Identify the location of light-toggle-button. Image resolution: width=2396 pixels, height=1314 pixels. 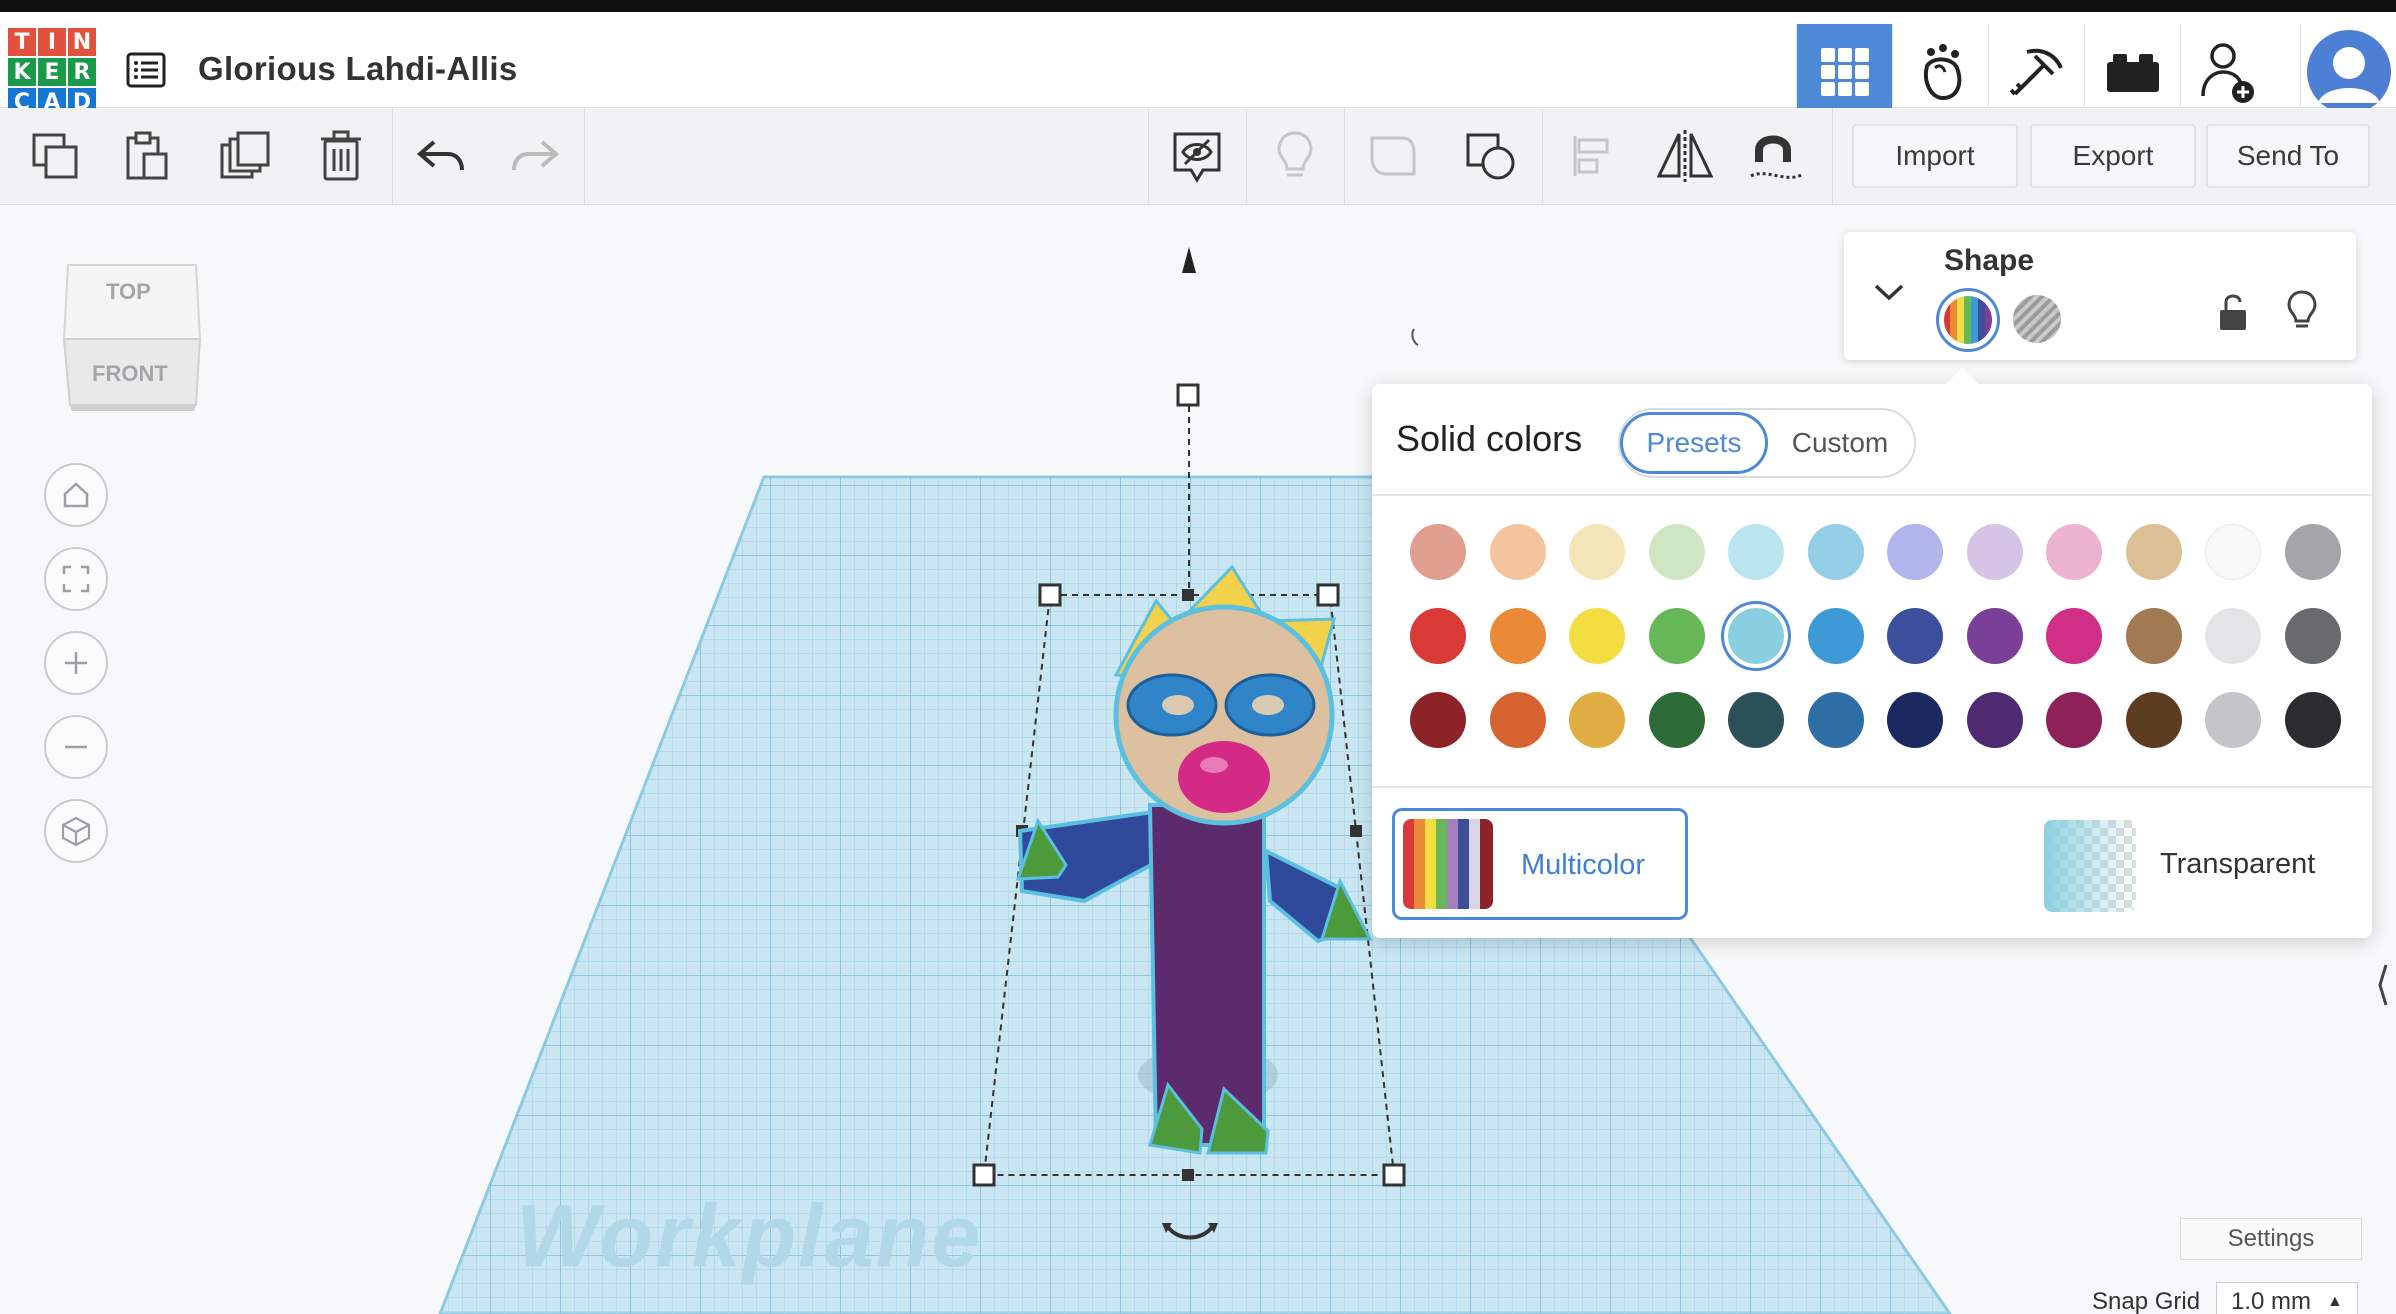
(1295, 156).